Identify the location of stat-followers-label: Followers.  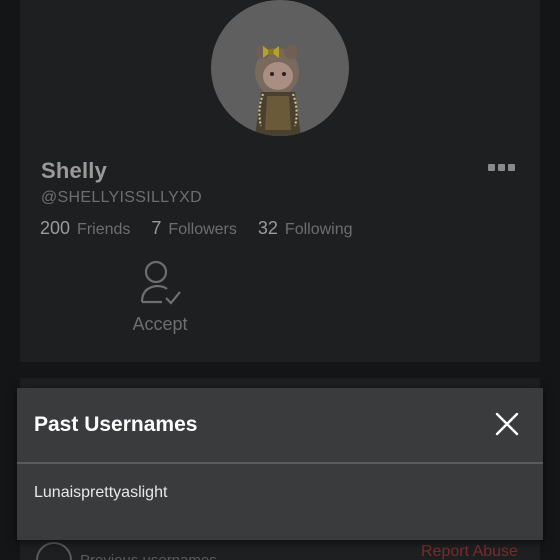
(202, 229).